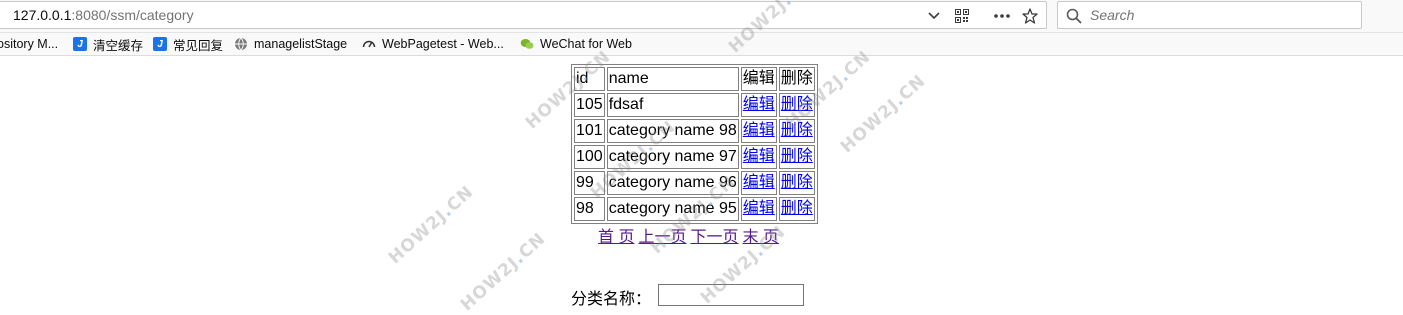 This screenshot has height=315, width=1403. What do you see at coordinates (672, 131) in the screenshot?
I see `cell-name: category name 98` at bounding box center [672, 131].